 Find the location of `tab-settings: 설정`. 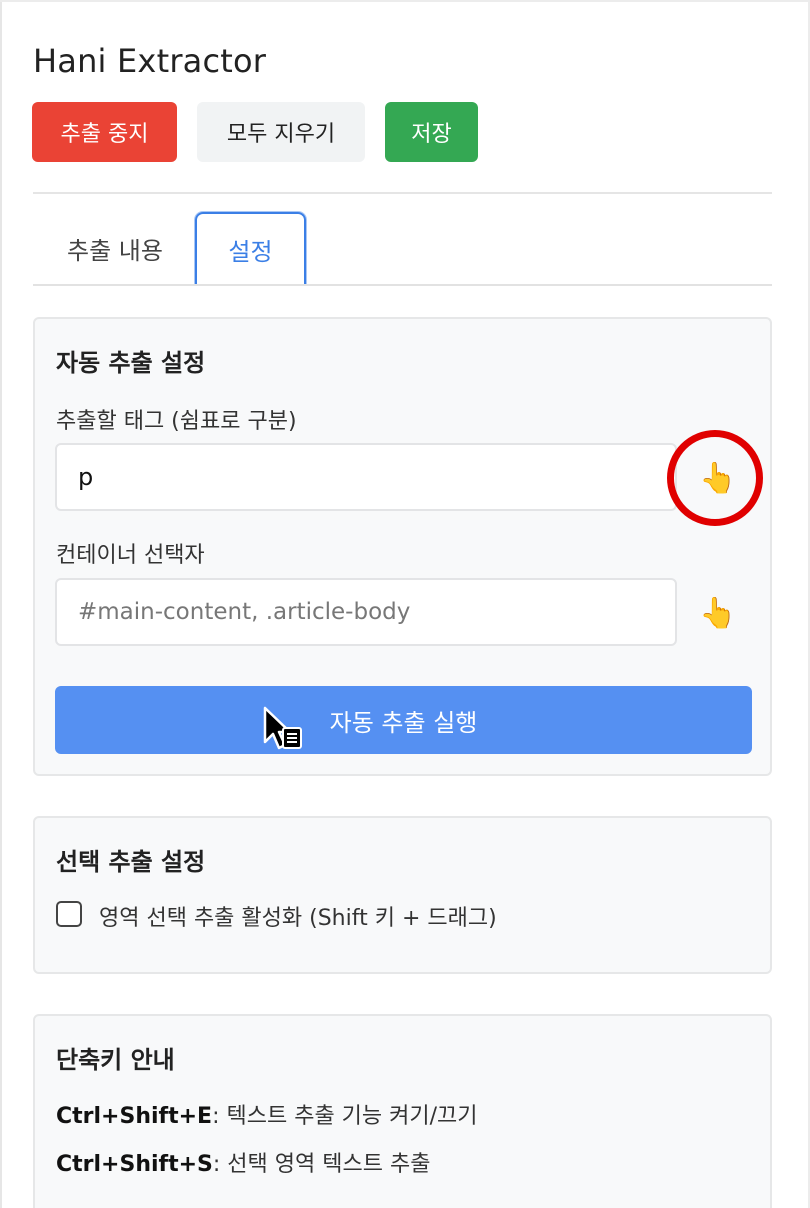

tab-settings: 설정 is located at coordinates (250, 248).